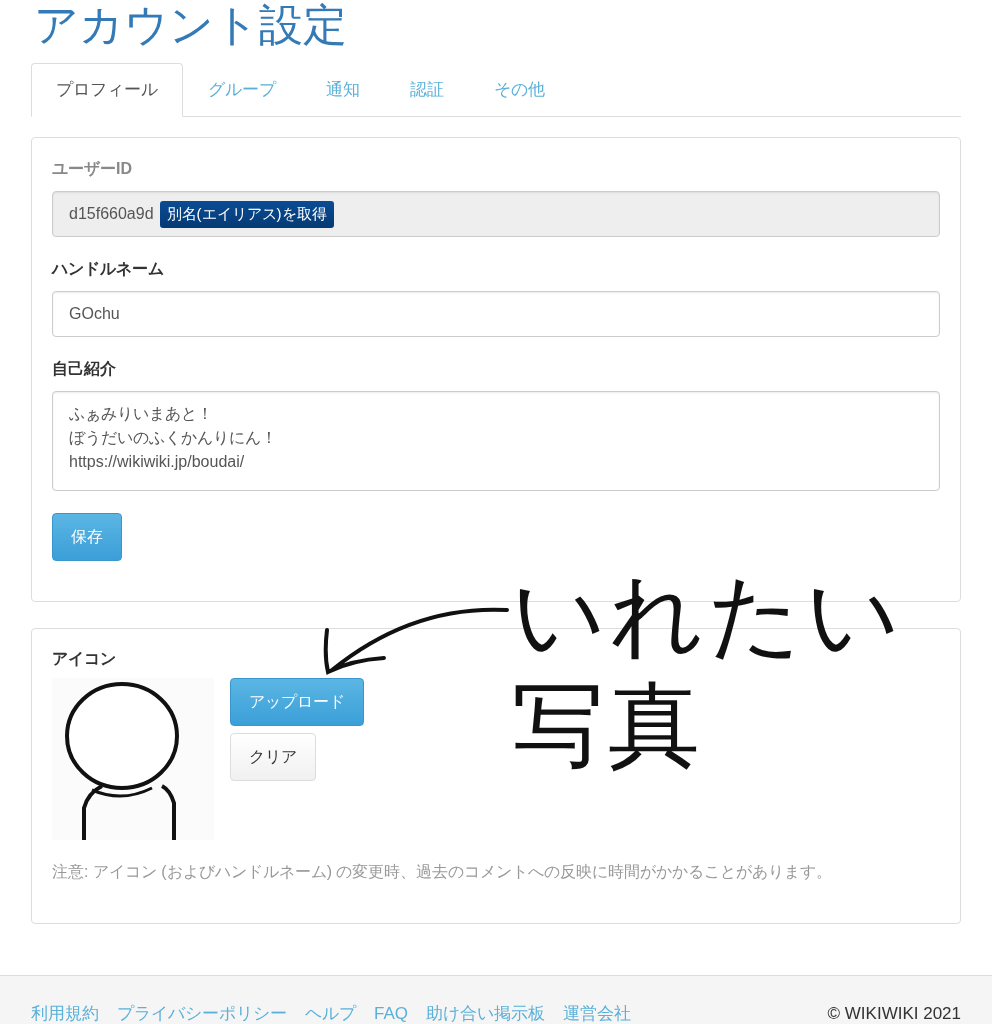  Describe the element at coordinates (84, 369) in the screenshot. I see `field-label: 自己紹介` at that location.